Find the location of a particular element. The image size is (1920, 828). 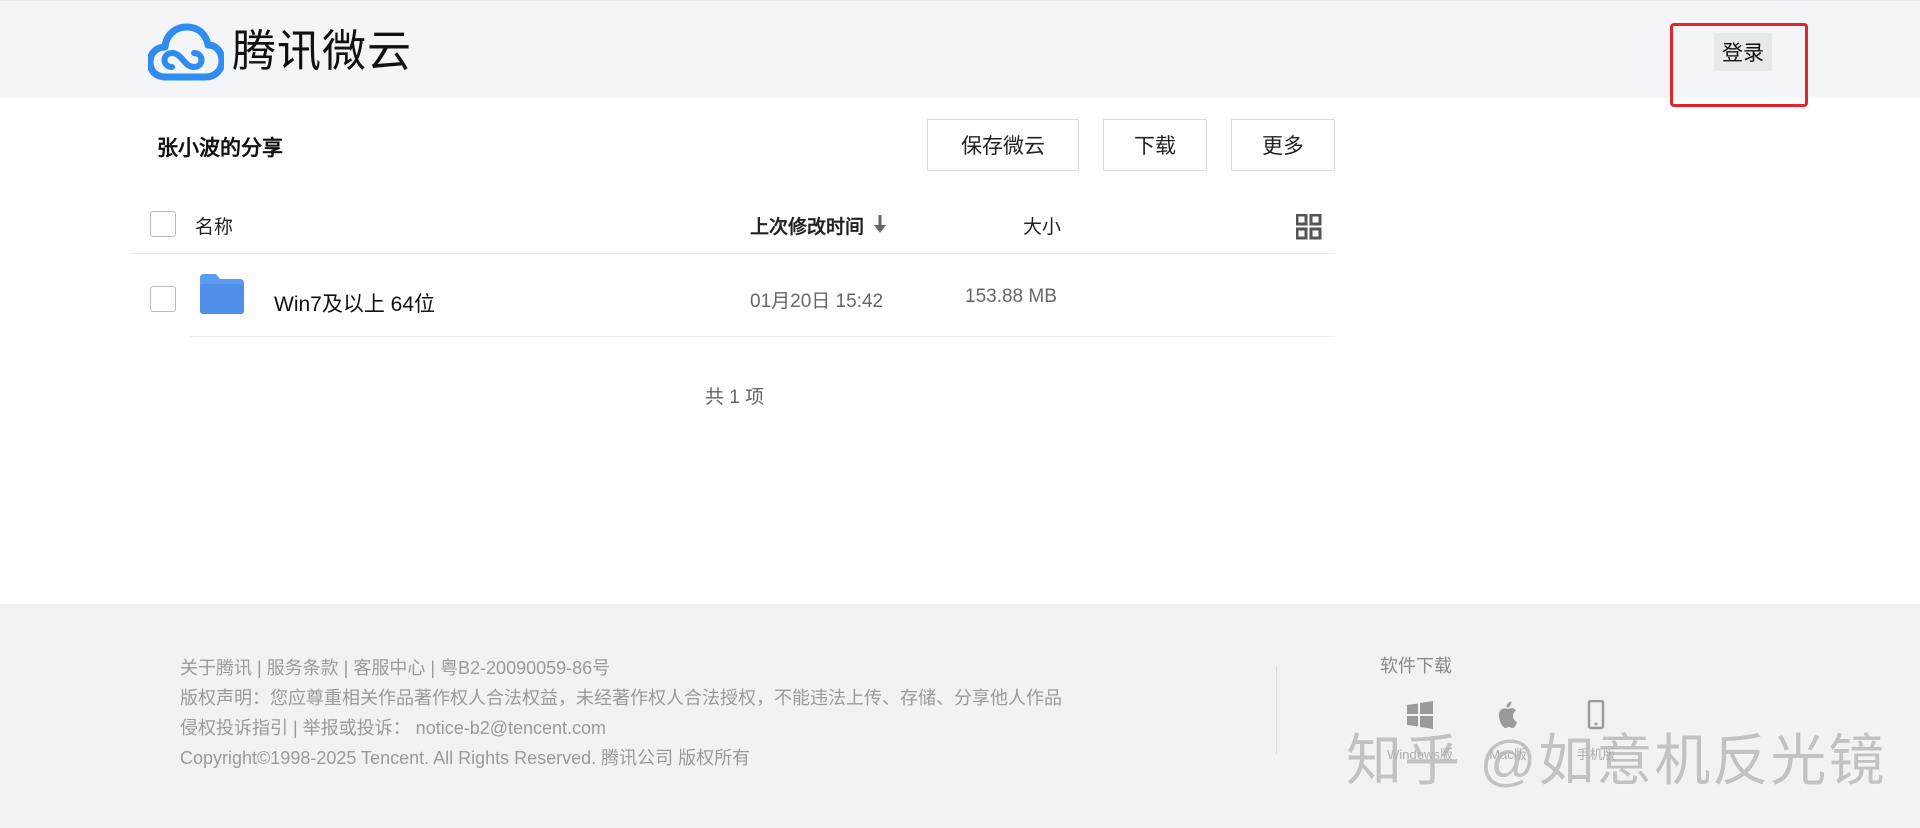

row-checkbox is located at coordinates (163, 299).